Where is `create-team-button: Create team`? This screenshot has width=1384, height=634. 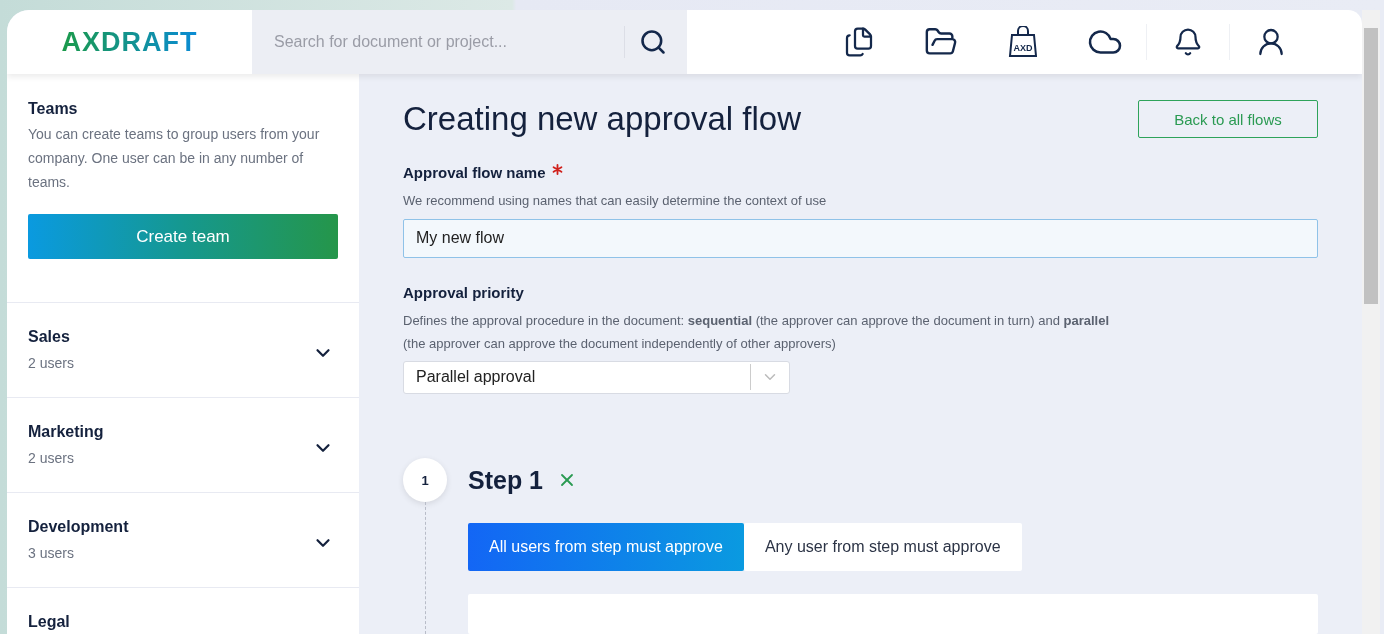 create-team-button: Create team is located at coordinates (183, 236).